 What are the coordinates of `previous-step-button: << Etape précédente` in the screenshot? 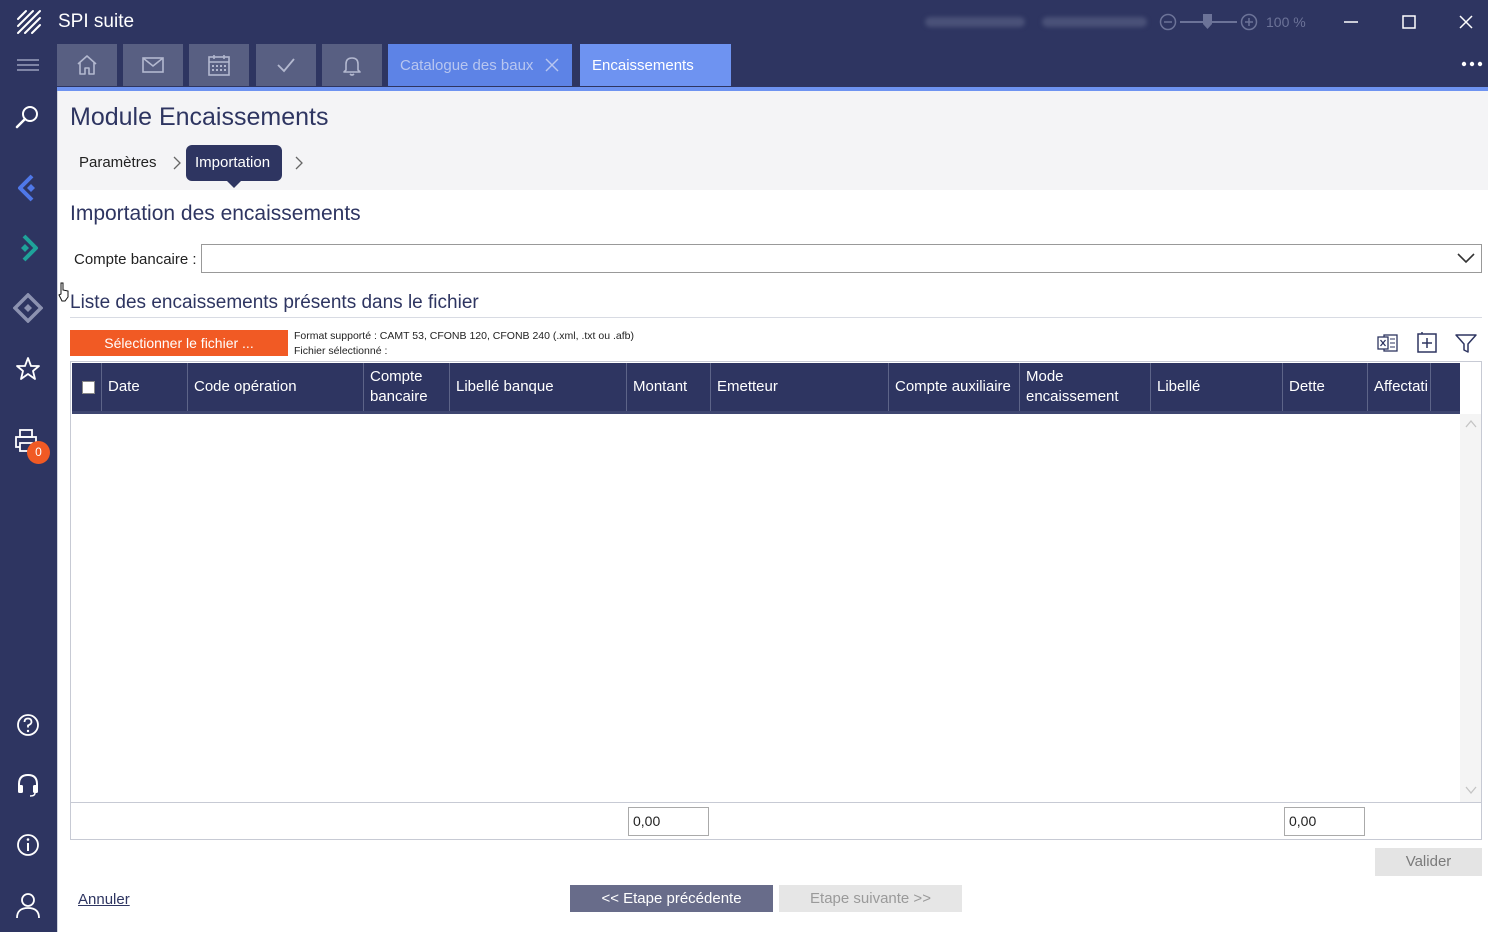 It's located at (671, 898).